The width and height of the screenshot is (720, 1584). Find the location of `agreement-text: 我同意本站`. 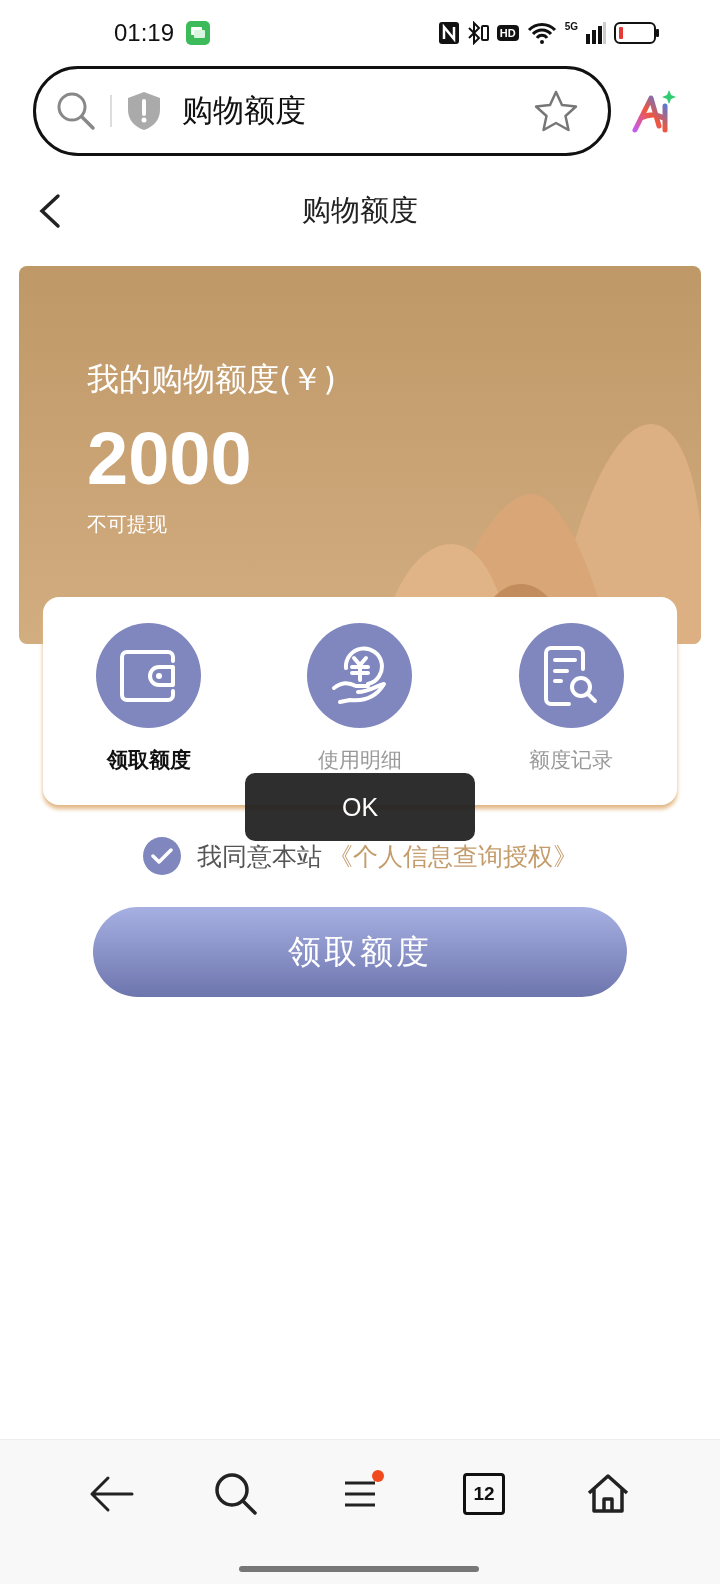

agreement-text: 我同意本站 is located at coordinates (259, 856).